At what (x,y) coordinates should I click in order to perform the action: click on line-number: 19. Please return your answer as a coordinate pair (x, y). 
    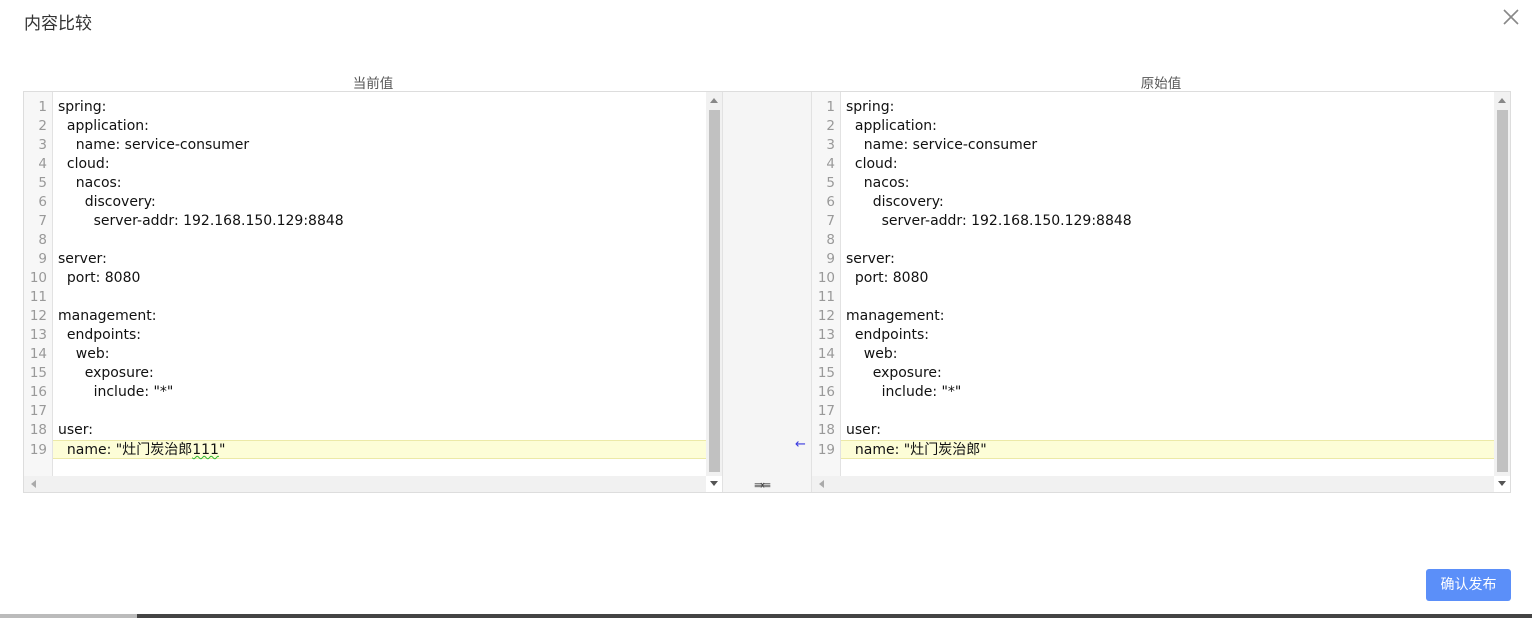
    Looking at the image, I should click on (38, 450).